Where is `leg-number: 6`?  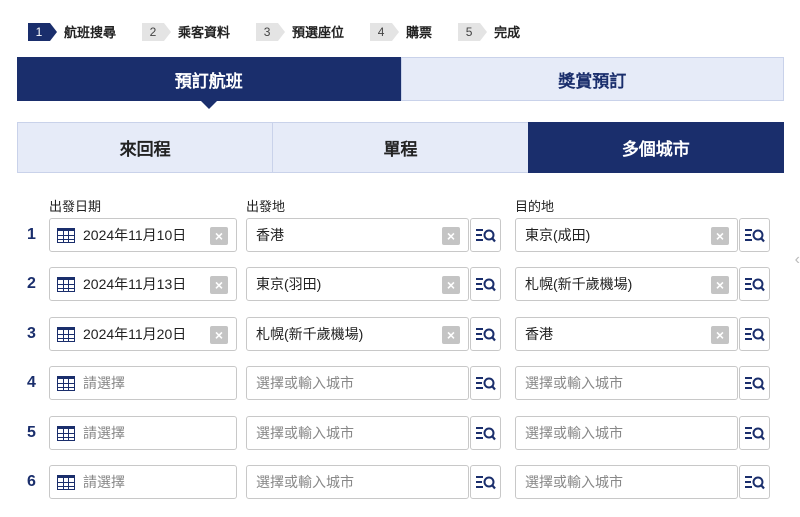 leg-number: 6 is located at coordinates (31, 481).